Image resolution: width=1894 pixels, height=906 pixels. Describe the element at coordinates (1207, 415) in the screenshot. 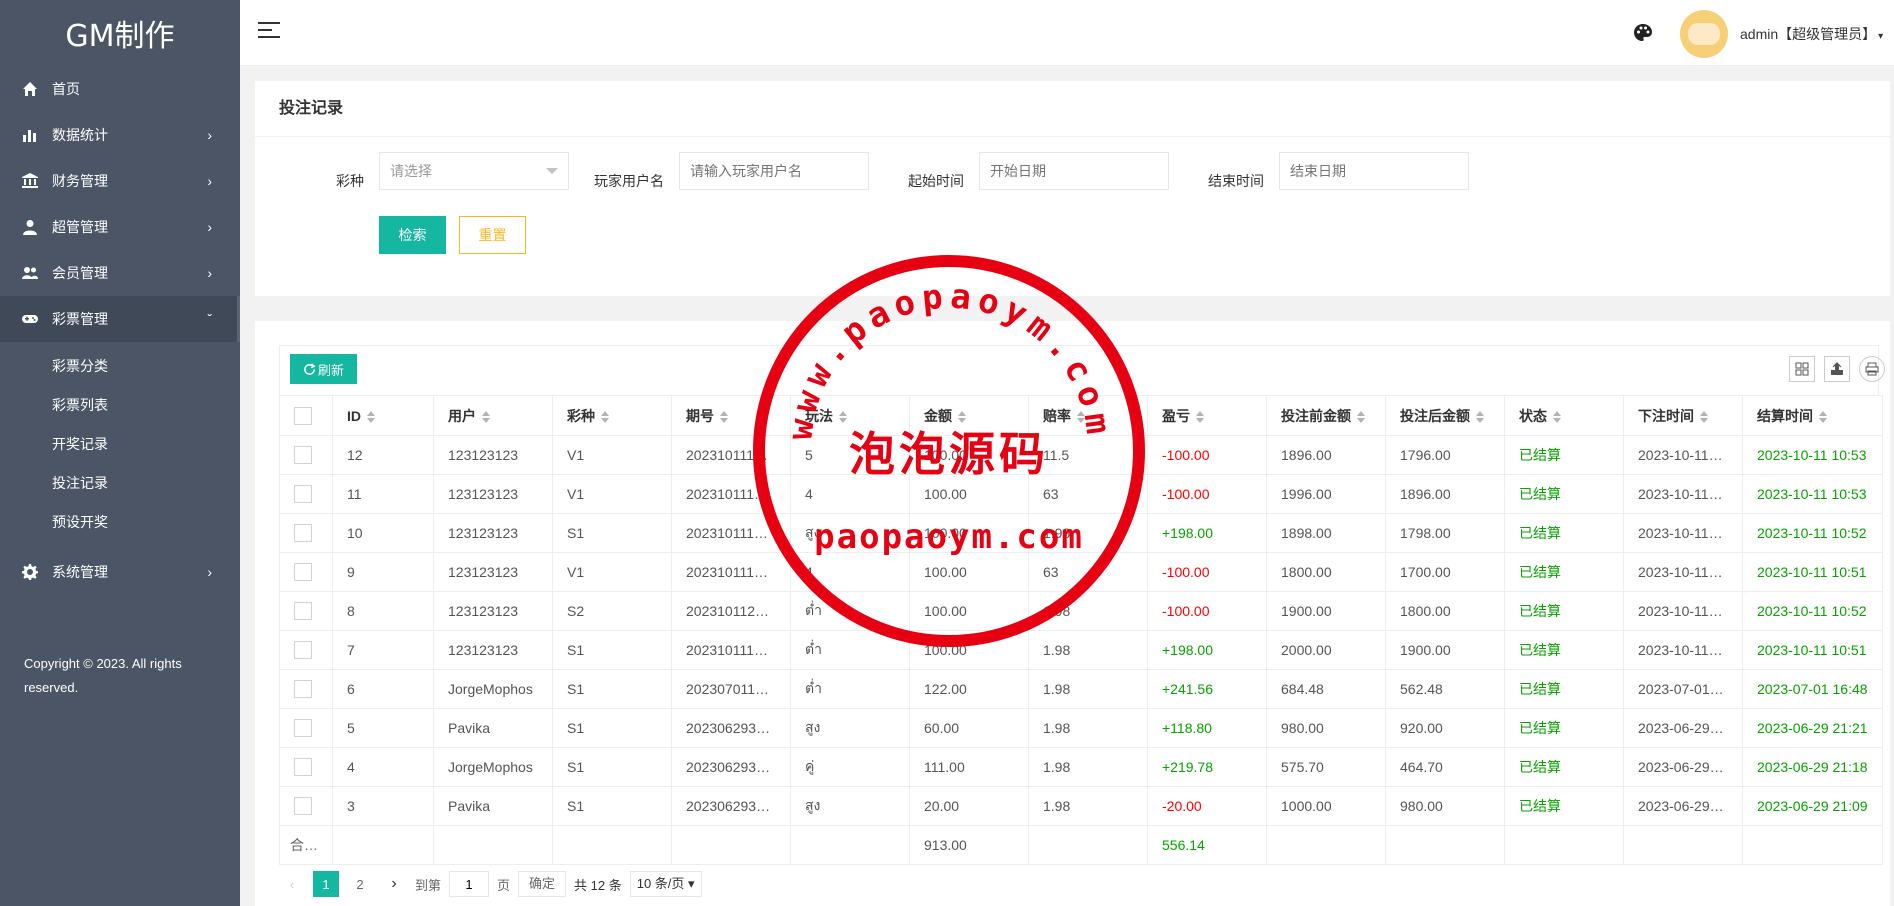

I see `column-header-profit: 盈亏` at that location.